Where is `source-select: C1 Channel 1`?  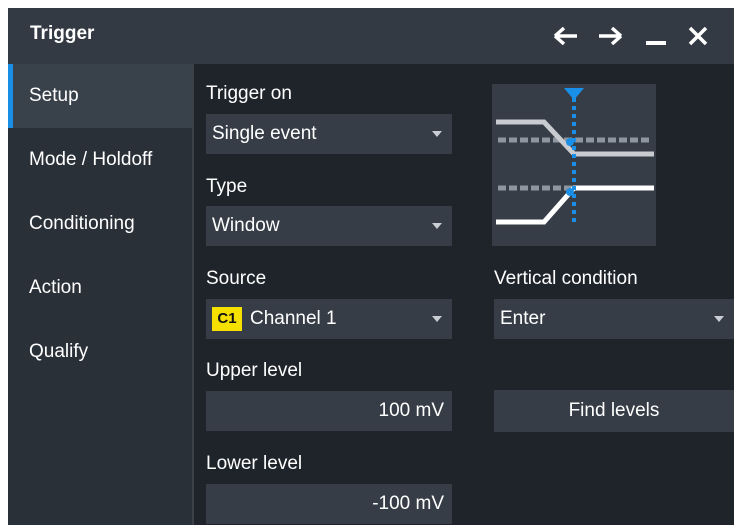 source-select: C1 Channel 1 is located at coordinates (329, 319).